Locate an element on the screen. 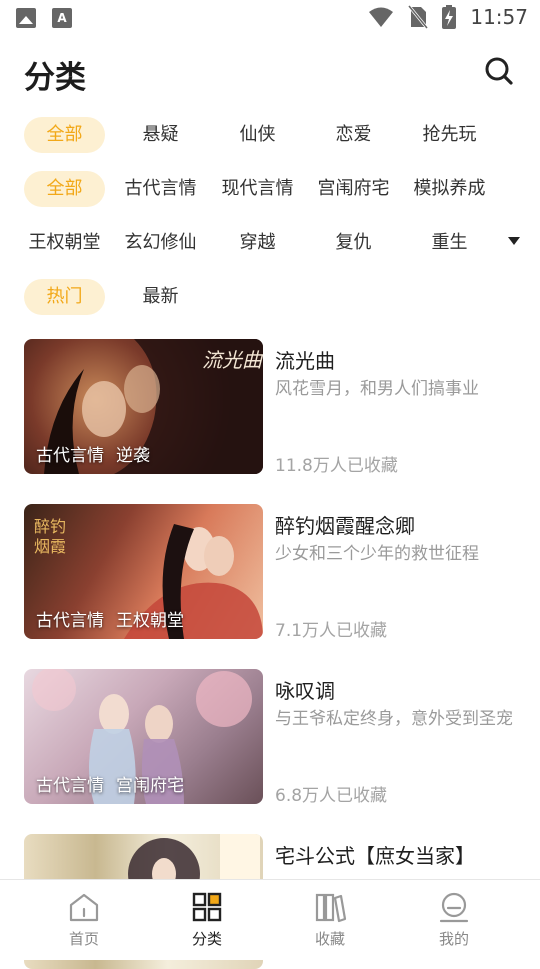 The height and width of the screenshot is (969, 540). nav-label: 收藏 is located at coordinates (329, 939).